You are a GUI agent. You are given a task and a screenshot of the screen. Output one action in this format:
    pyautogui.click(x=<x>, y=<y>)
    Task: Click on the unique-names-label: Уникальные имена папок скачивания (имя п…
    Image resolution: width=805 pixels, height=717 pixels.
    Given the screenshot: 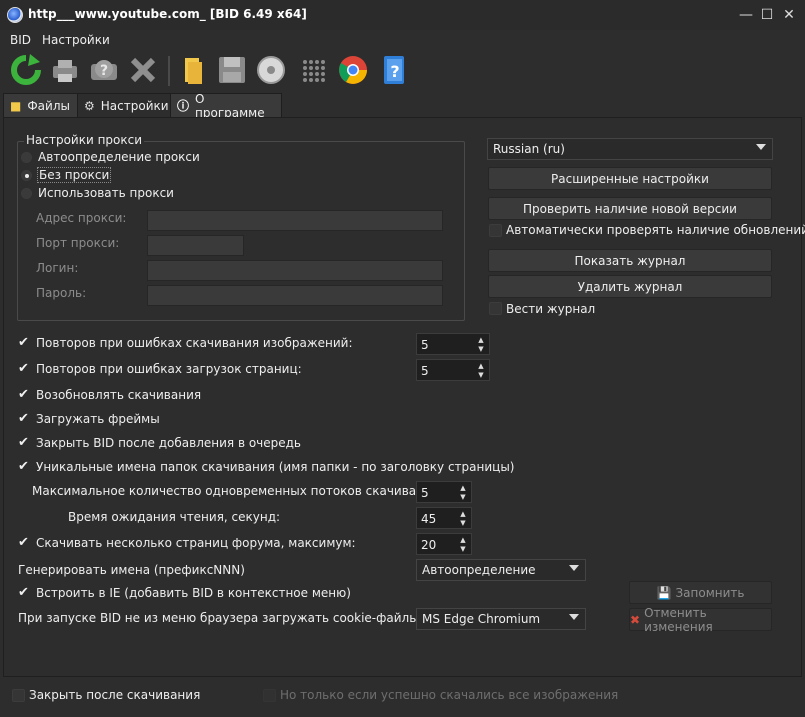 What is the action you would take?
    pyautogui.click(x=275, y=467)
    